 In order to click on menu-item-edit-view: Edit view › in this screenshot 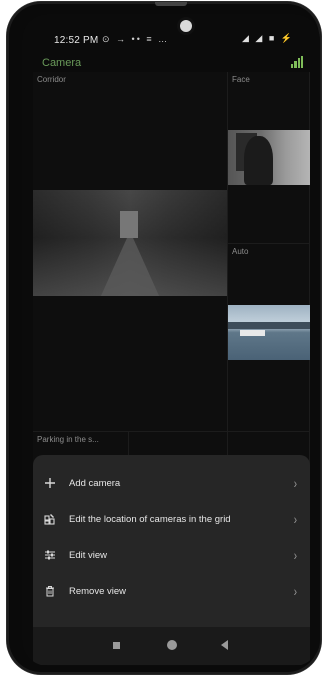, I will do `click(171, 555)`.